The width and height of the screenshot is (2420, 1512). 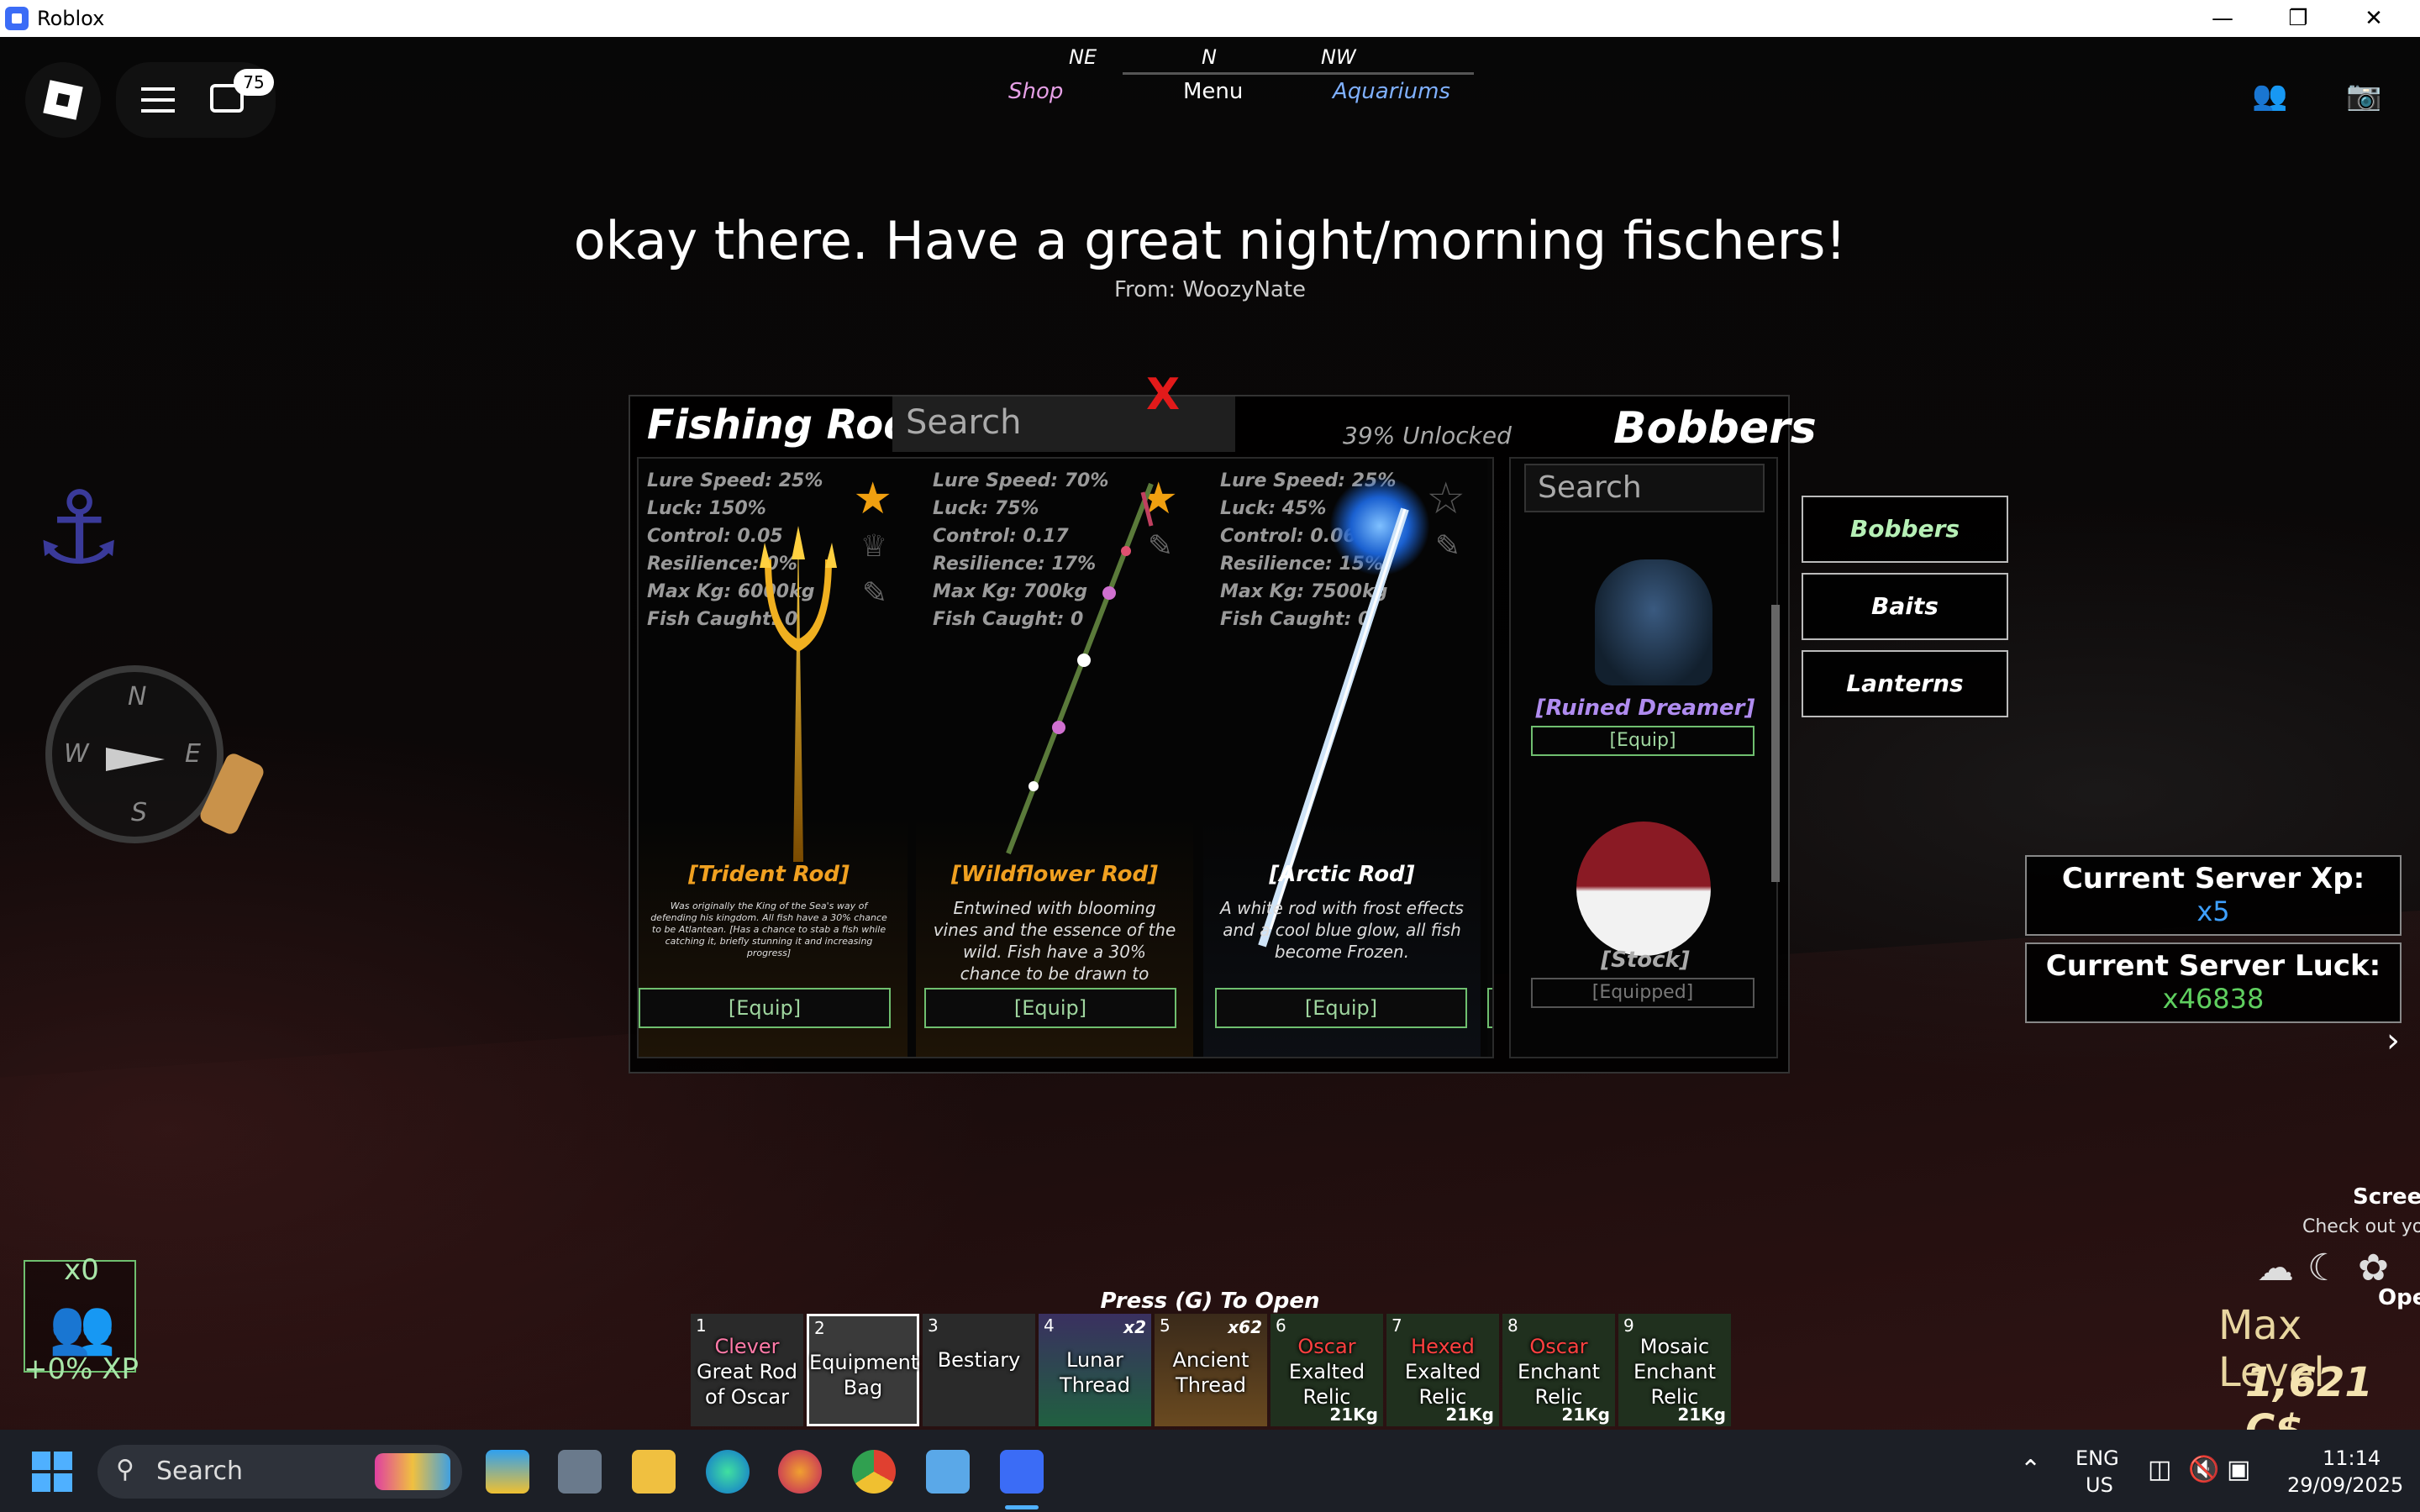 What do you see at coordinates (1489, 1008) in the screenshot?
I see `equip-partial-button` at bounding box center [1489, 1008].